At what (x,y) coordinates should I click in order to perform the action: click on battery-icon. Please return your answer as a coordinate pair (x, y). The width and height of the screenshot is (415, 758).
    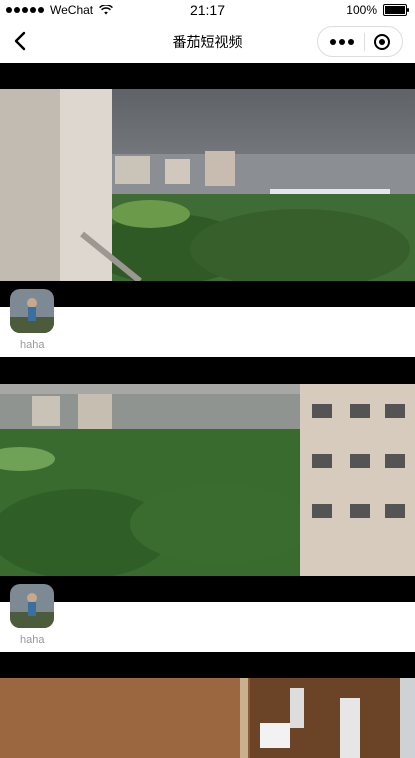
    Looking at the image, I should click on (396, 10).